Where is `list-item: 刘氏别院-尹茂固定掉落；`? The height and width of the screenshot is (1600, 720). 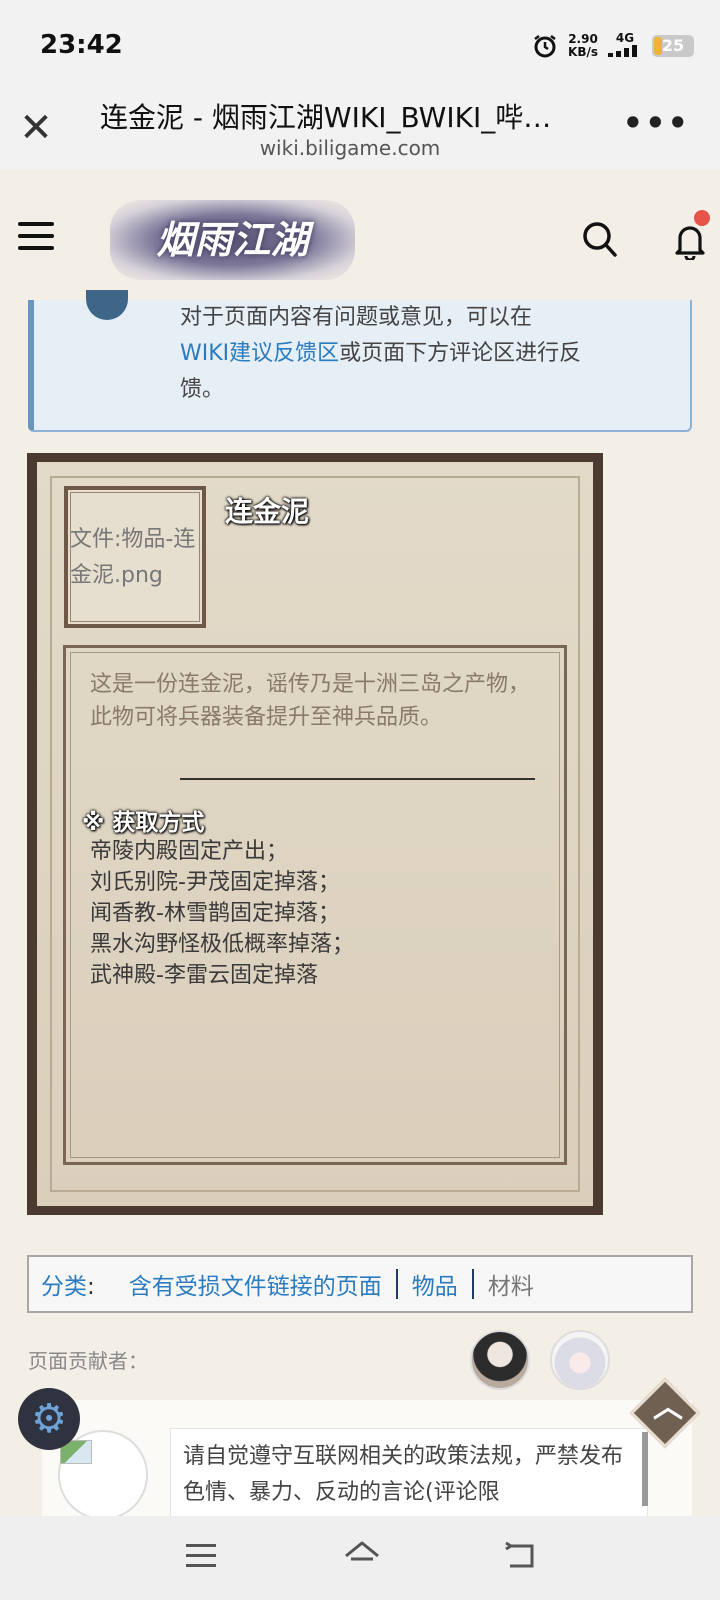 list-item: 刘氏别院-尹茂固定掉落； is located at coordinates (215, 882).